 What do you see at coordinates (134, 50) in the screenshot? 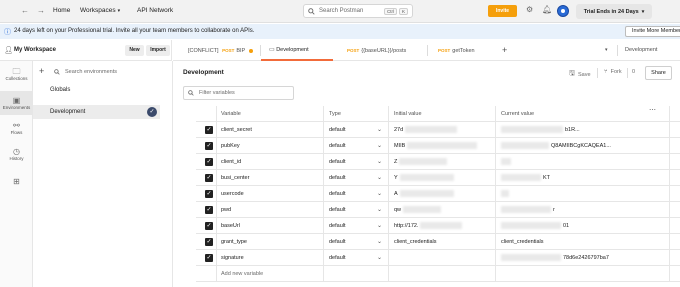
I see `new-button: New` at bounding box center [134, 50].